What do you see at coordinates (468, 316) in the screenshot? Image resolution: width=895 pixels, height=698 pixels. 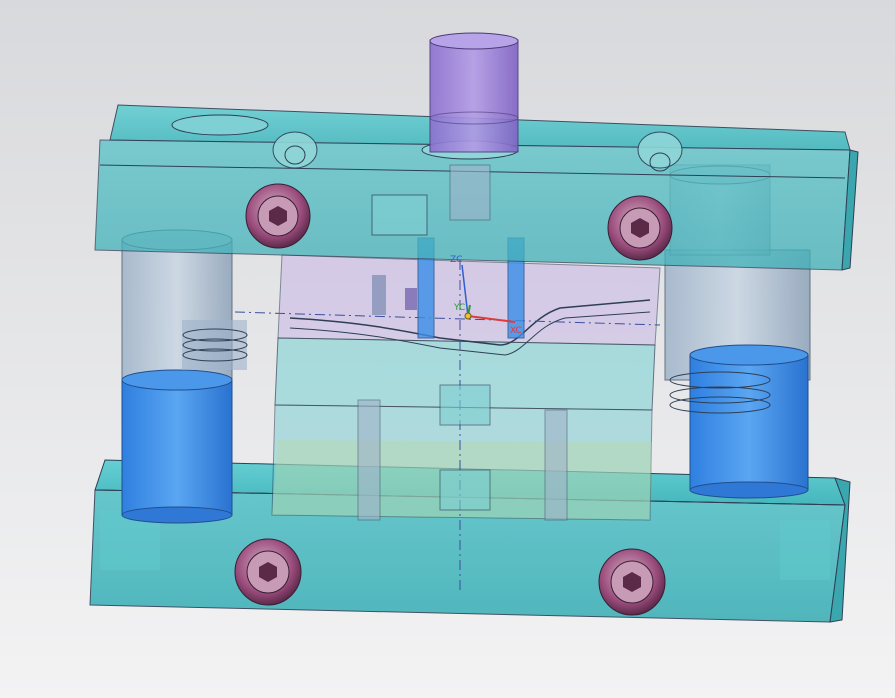 I see `wcs-origin` at bounding box center [468, 316].